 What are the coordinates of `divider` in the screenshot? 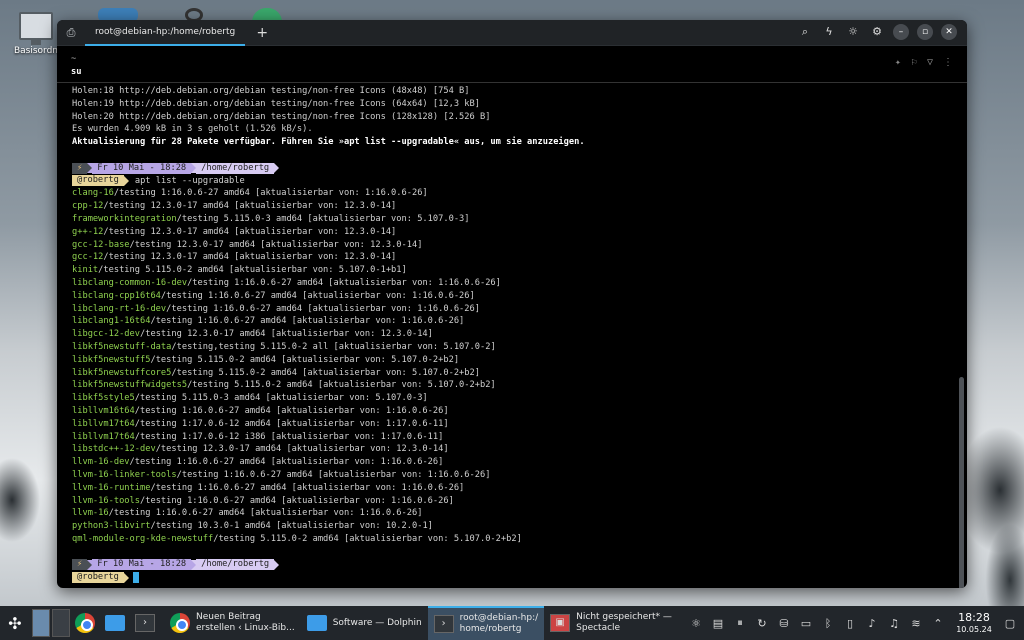 It's located at (512, 82).